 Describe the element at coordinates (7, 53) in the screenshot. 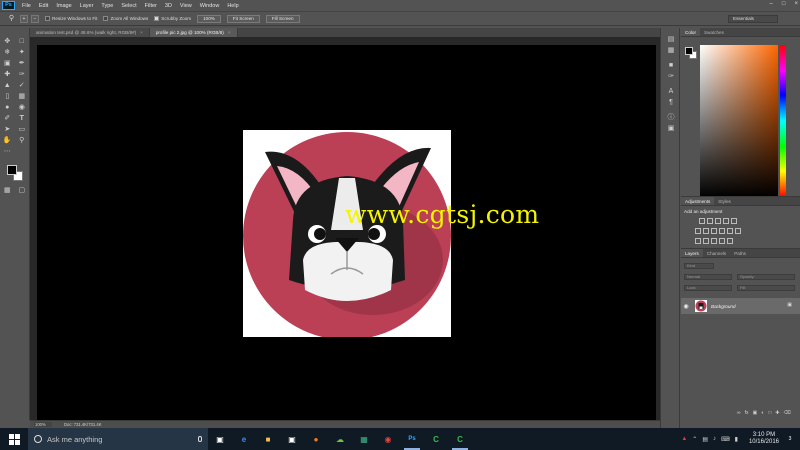

I see `lasso-tool-icon: ❄` at that location.